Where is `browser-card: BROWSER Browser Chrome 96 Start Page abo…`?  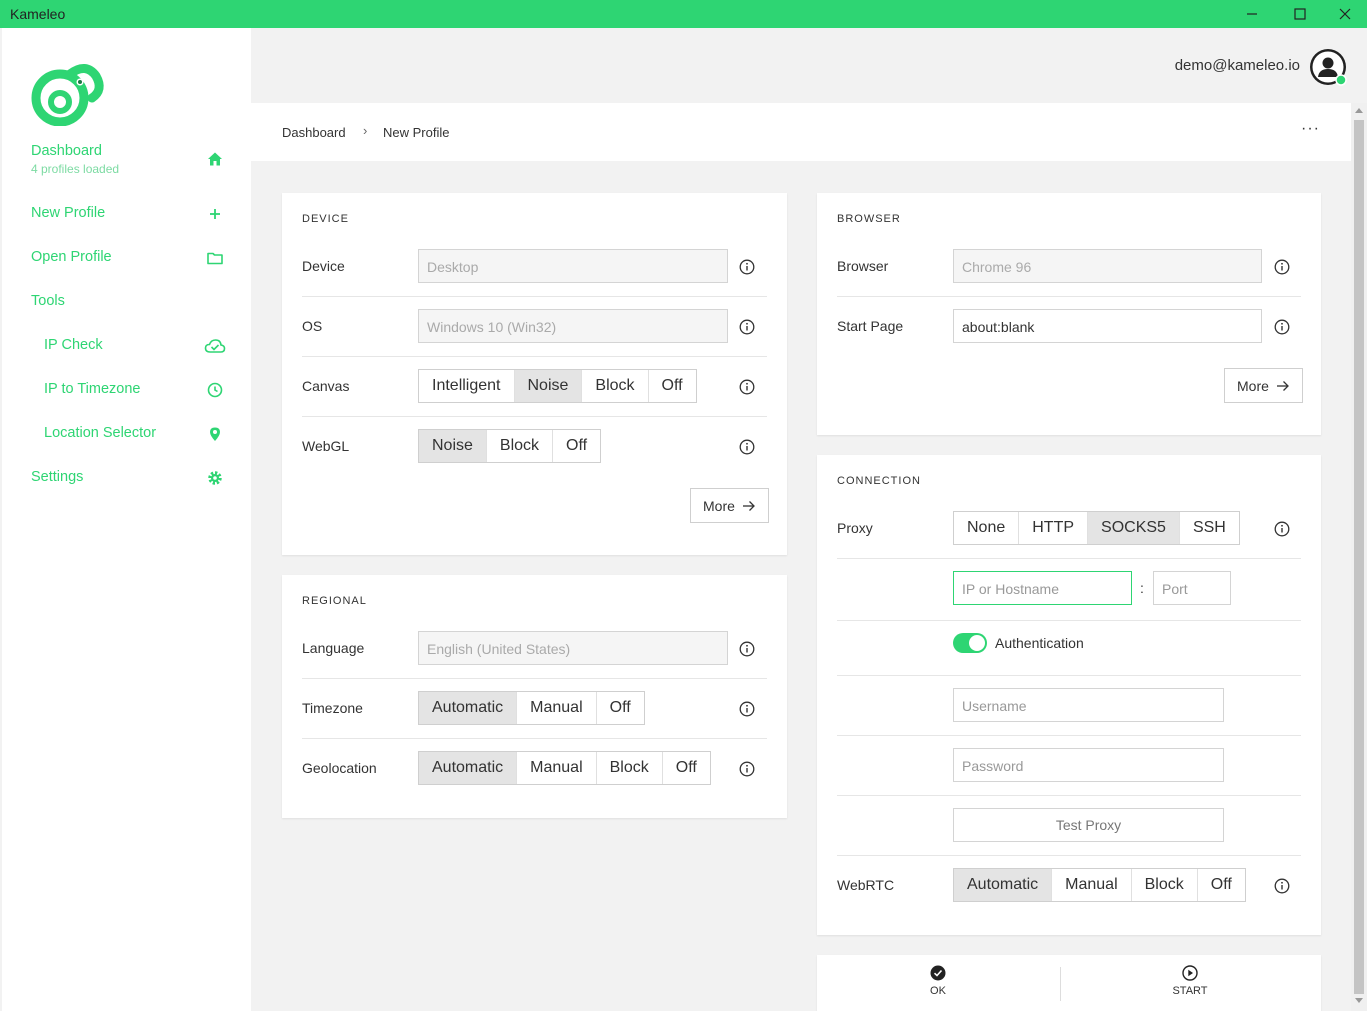
browser-card: BROWSER Browser Chrome 96 Start Page abo… is located at coordinates (1069, 314).